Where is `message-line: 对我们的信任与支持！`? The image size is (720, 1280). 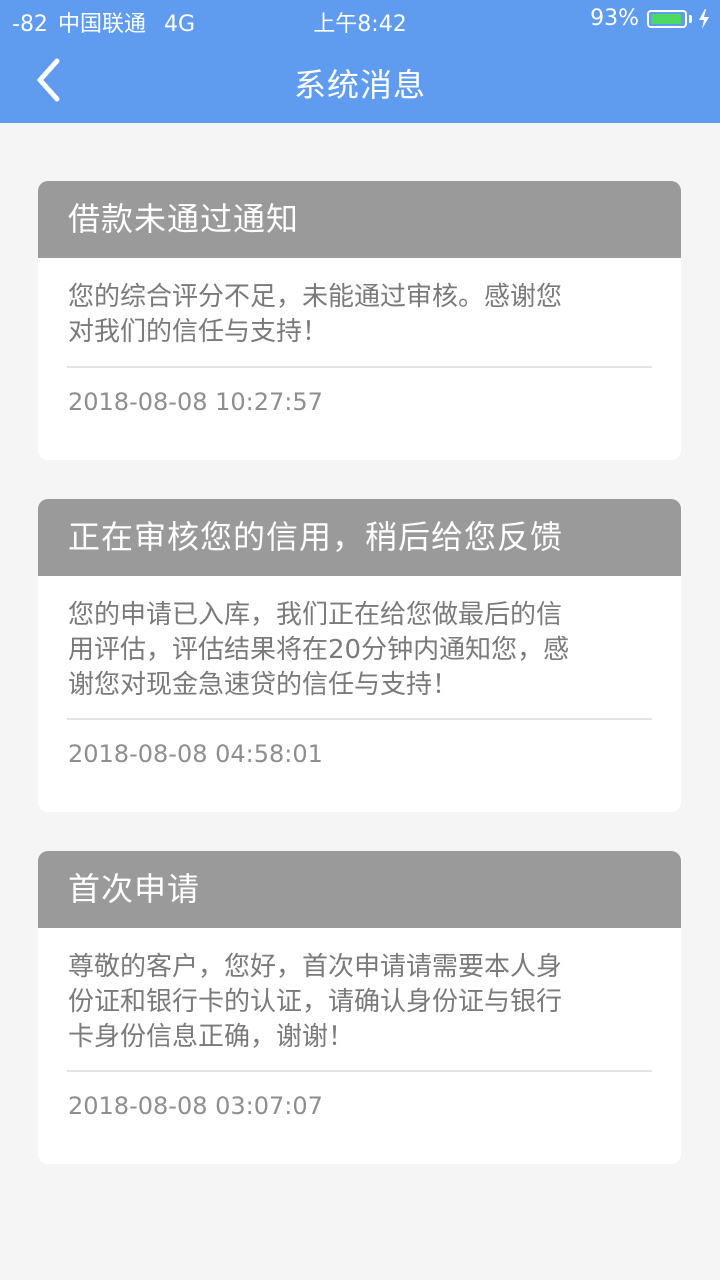 message-line: 对我们的信任与支持！ is located at coordinates (198, 332).